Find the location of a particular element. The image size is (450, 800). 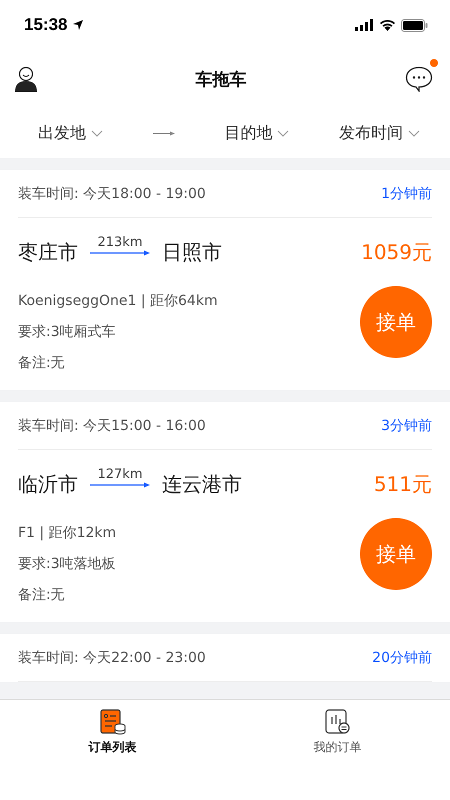

posted-time: 3分钟前 is located at coordinates (406, 425).